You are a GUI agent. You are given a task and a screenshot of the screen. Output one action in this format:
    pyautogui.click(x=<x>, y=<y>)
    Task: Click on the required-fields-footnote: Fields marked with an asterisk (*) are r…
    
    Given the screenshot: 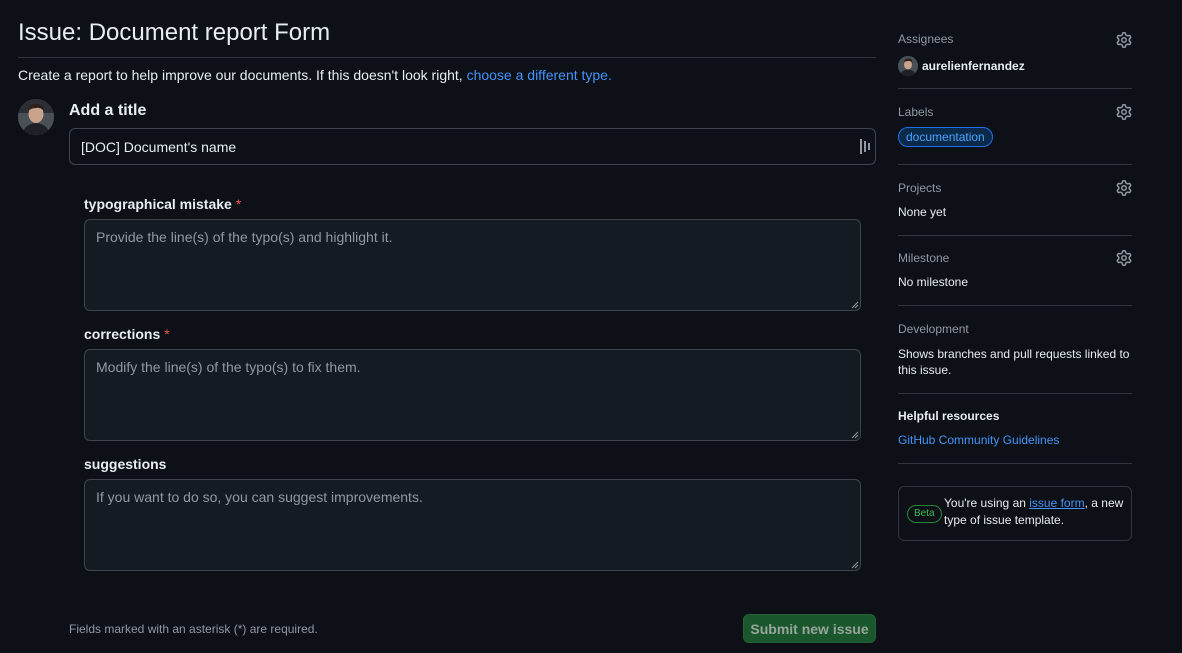 What is the action you would take?
    pyautogui.click(x=193, y=629)
    